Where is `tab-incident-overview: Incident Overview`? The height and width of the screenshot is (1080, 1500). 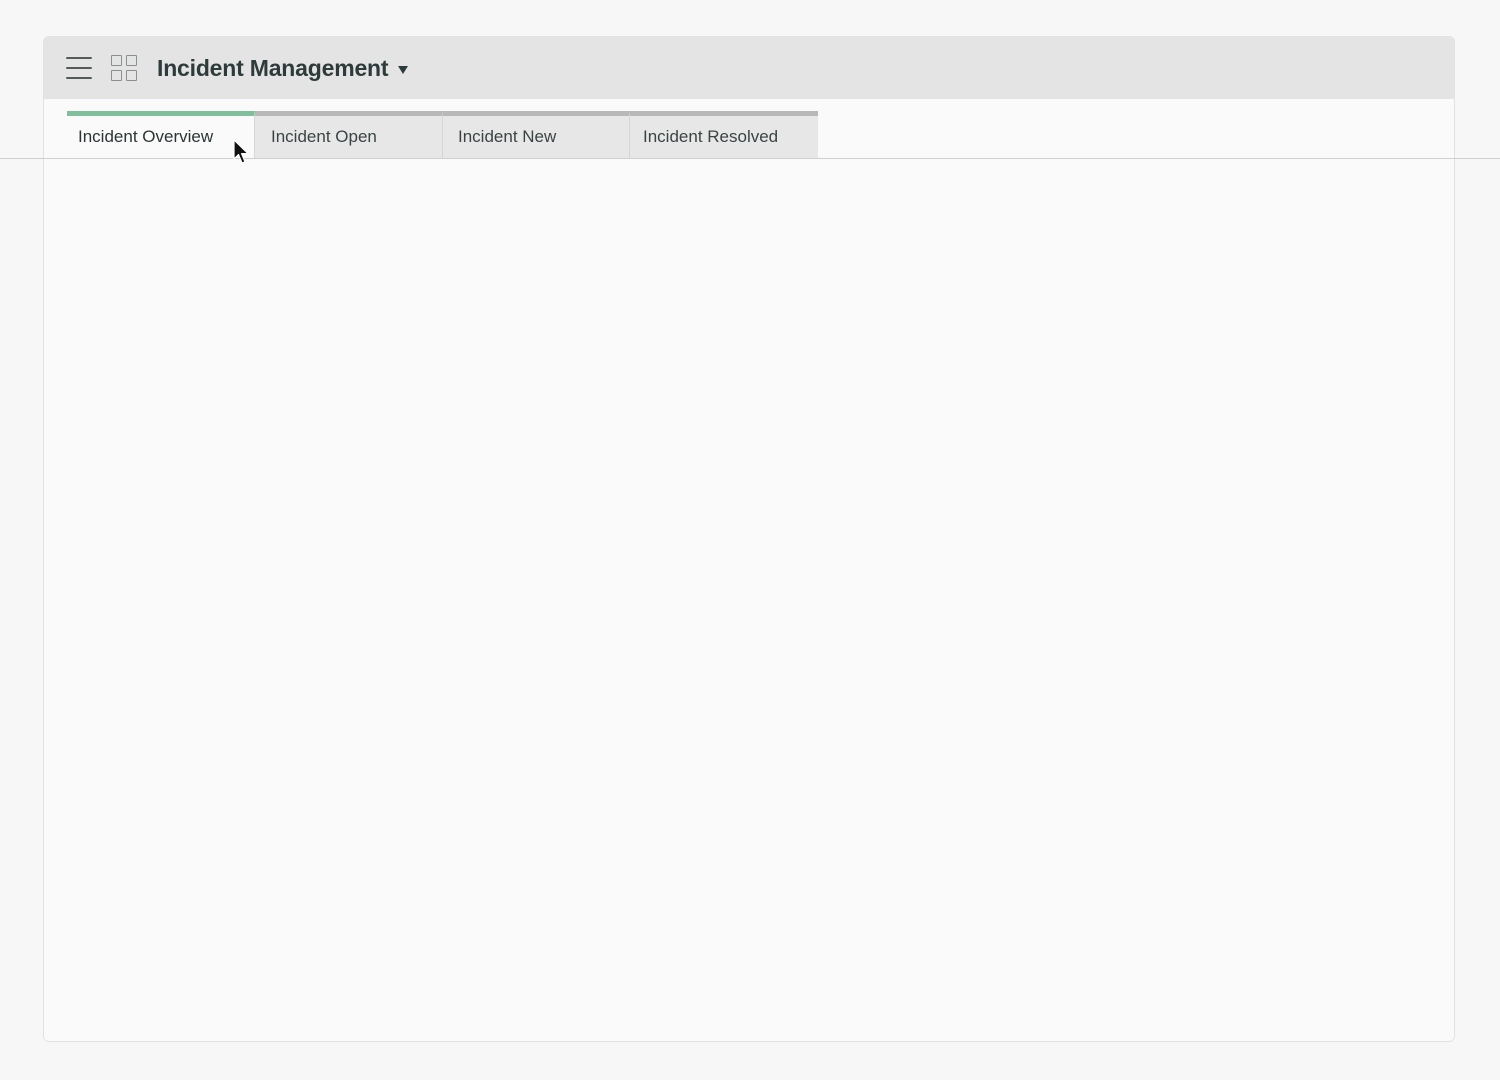
tab-incident-overview: Incident Overview is located at coordinates (161, 134).